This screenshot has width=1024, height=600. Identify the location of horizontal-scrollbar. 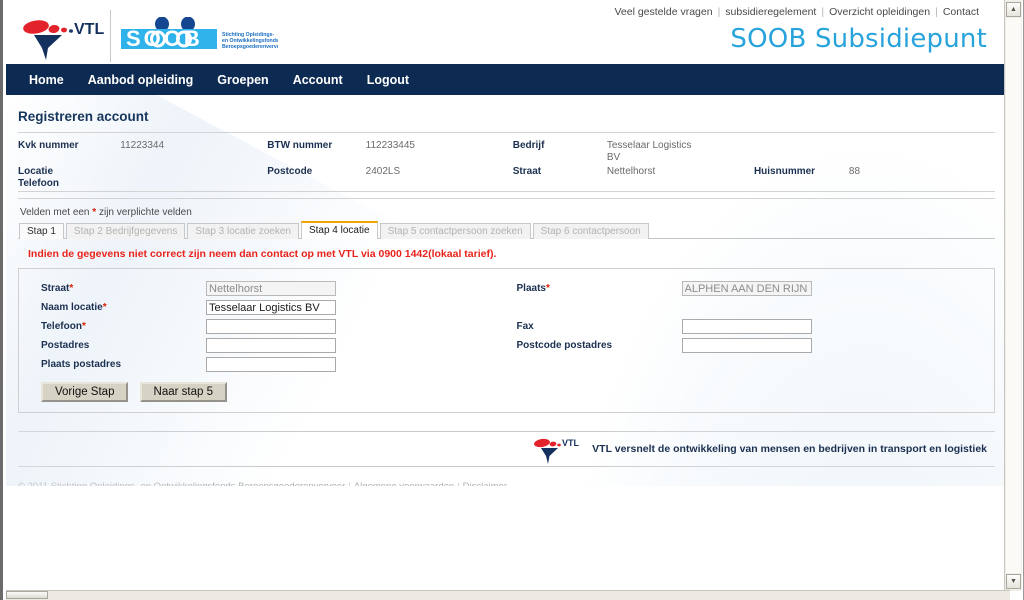
(508, 595).